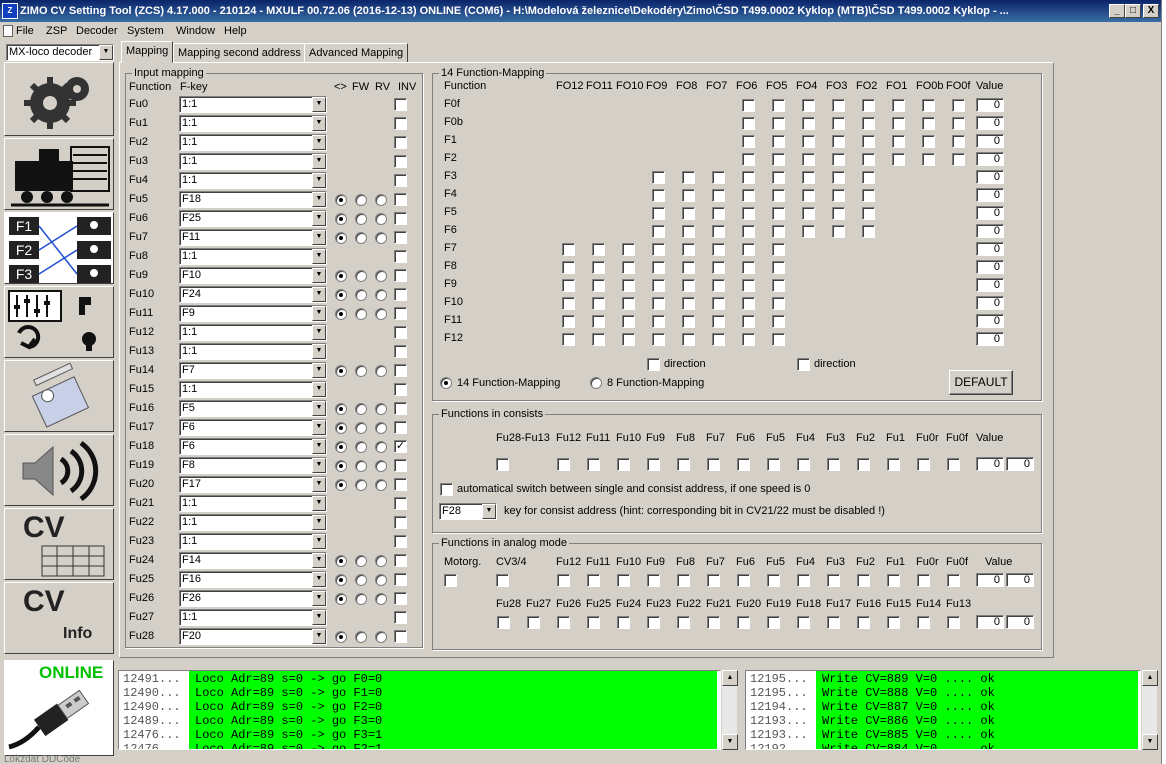 Image resolution: width=1166 pixels, height=764 pixels. What do you see at coordinates (253, 598) in the screenshot?
I see `fkey-select: F26 ▼` at bounding box center [253, 598].